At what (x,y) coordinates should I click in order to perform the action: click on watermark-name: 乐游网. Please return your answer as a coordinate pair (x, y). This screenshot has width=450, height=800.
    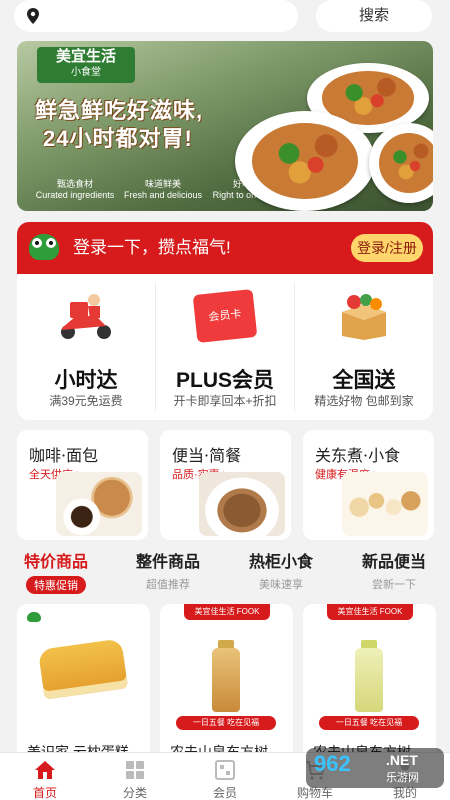
    Looking at the image, I should click on (402, 778).